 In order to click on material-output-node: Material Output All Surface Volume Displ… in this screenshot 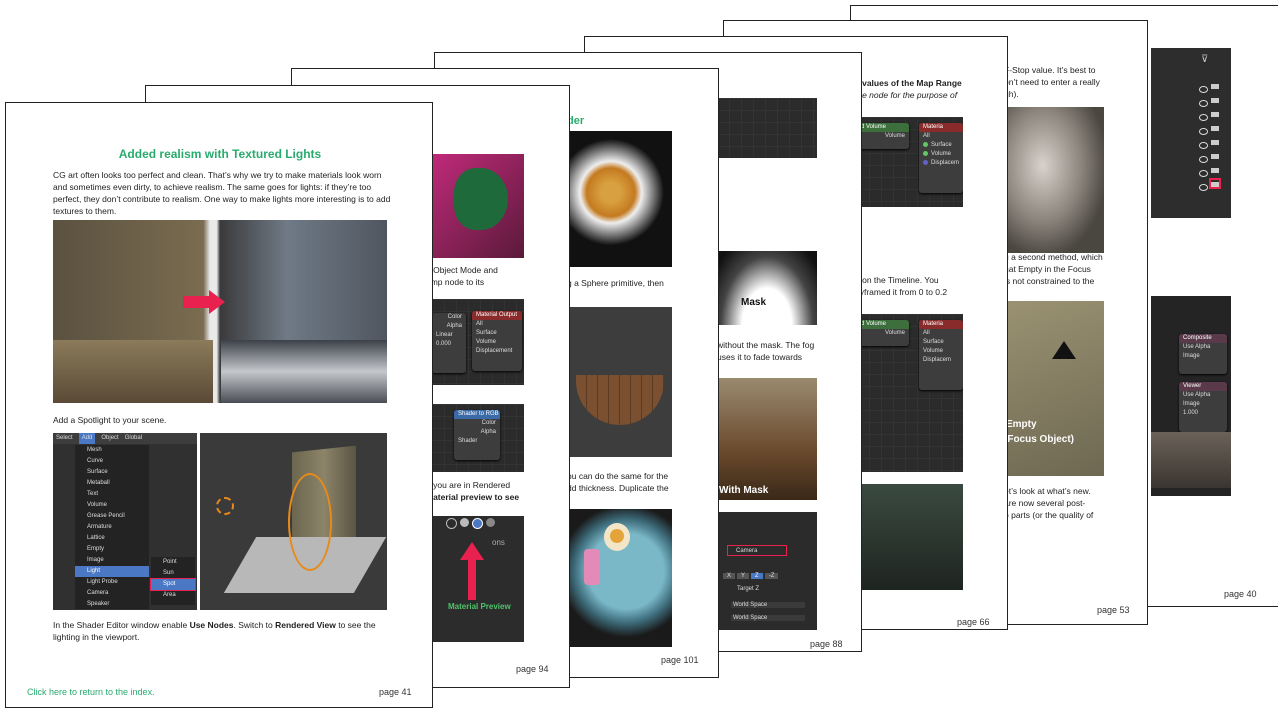, I will do `click(497, 341)`.